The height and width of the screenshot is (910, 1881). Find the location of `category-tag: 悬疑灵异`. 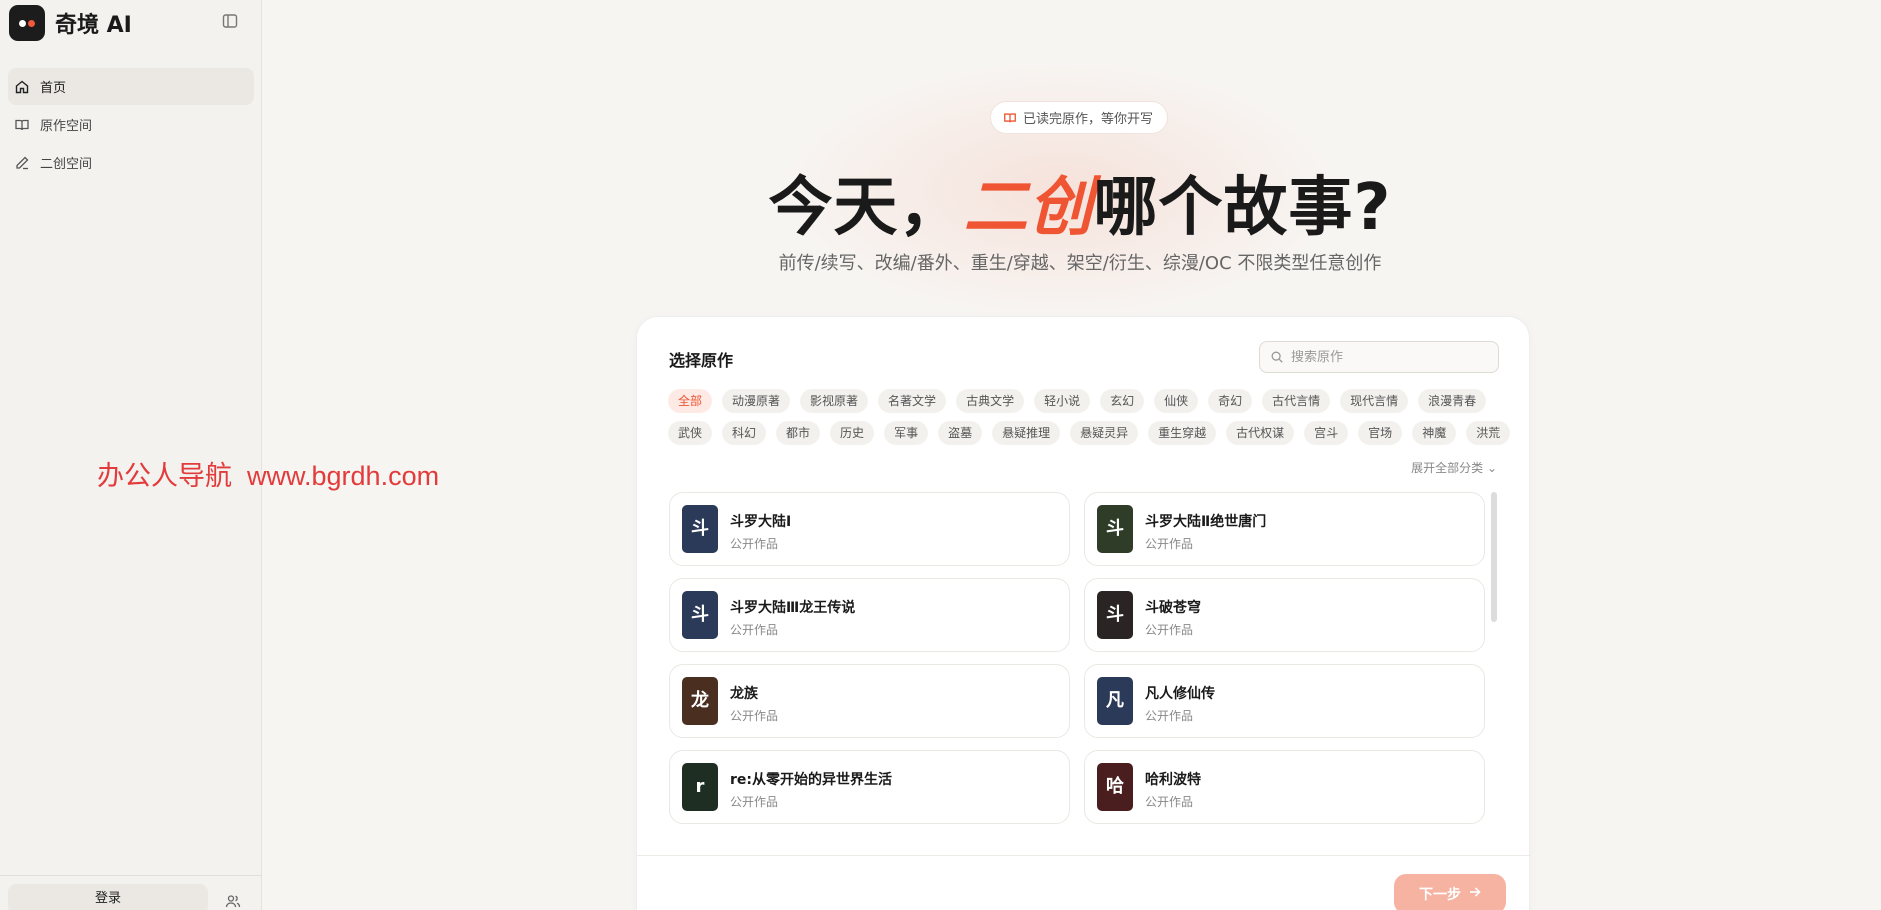

category-tag: 悬疑灵异 is located at coordinates (1104, 433).